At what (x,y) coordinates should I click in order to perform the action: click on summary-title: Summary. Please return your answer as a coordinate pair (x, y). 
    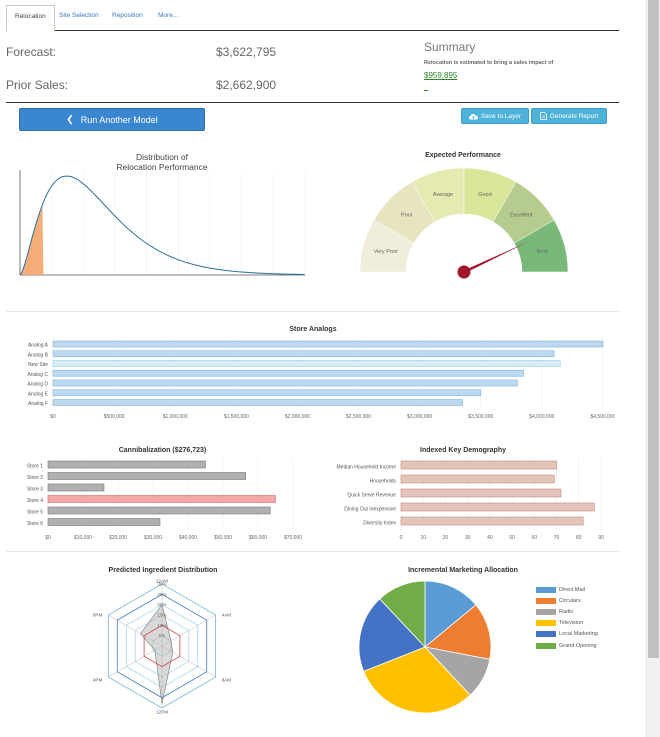
    Looking at the image, I should click on (450, 47).